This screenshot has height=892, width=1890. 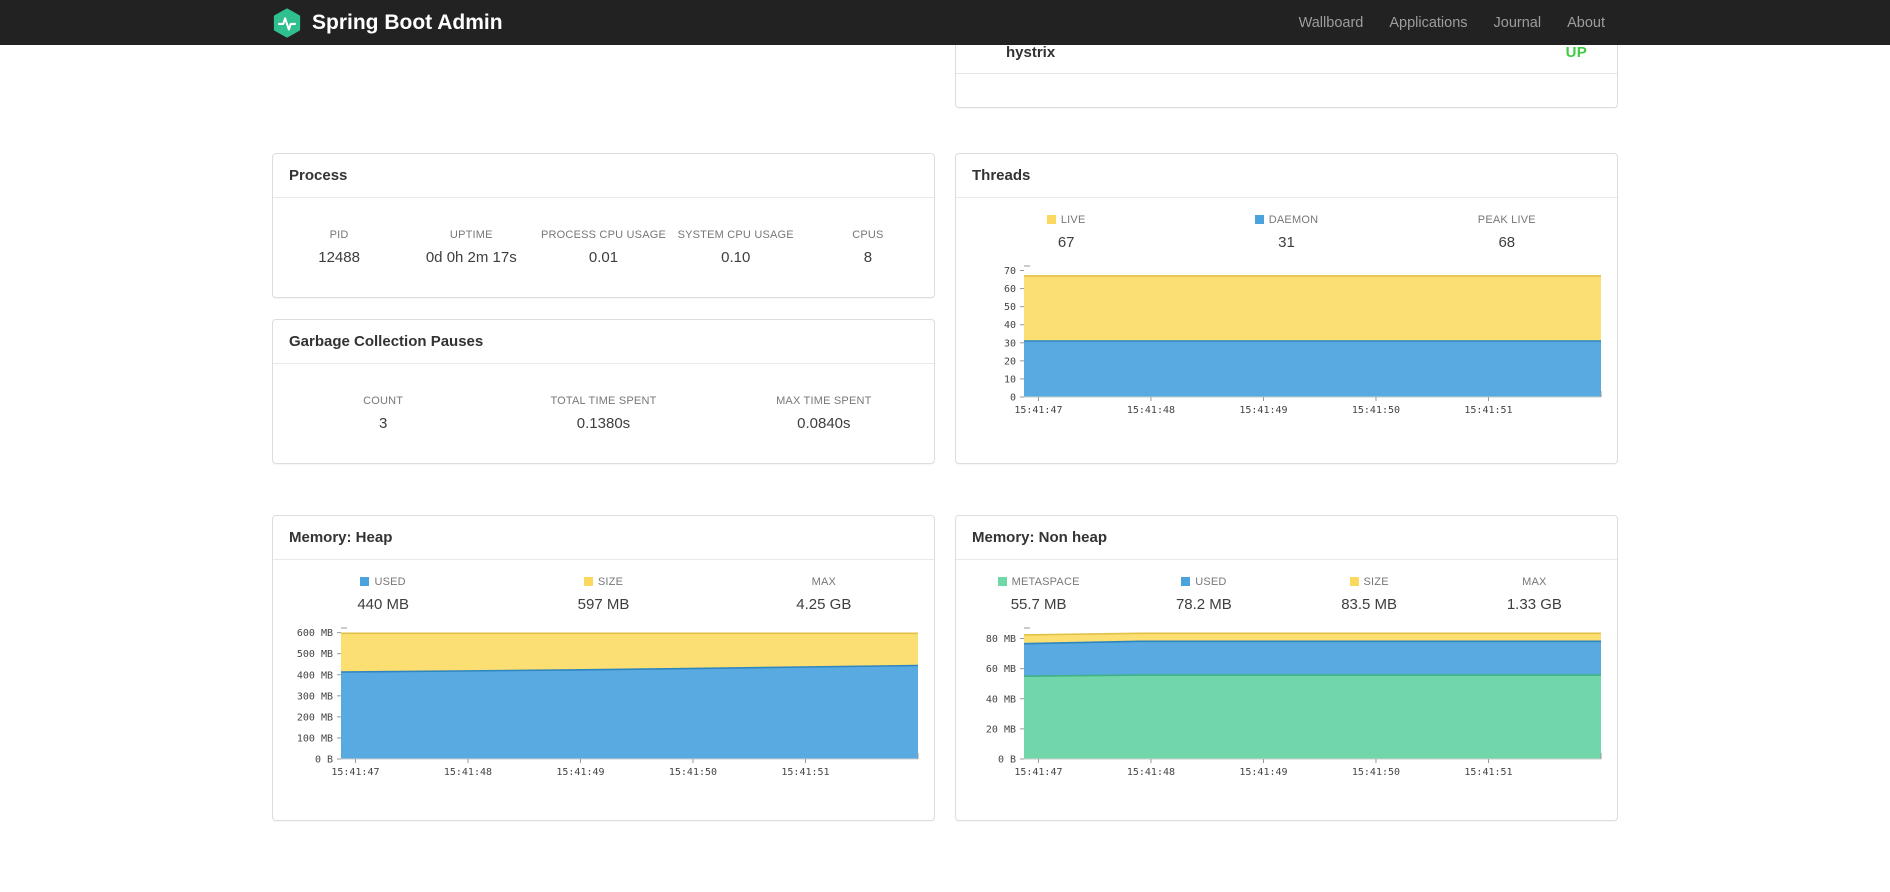 What do you see at coordinates (824, 594) in the screenshot?
I see `stat-heap-max: MAX 4.25 GB` at bounding box center [824, 594].